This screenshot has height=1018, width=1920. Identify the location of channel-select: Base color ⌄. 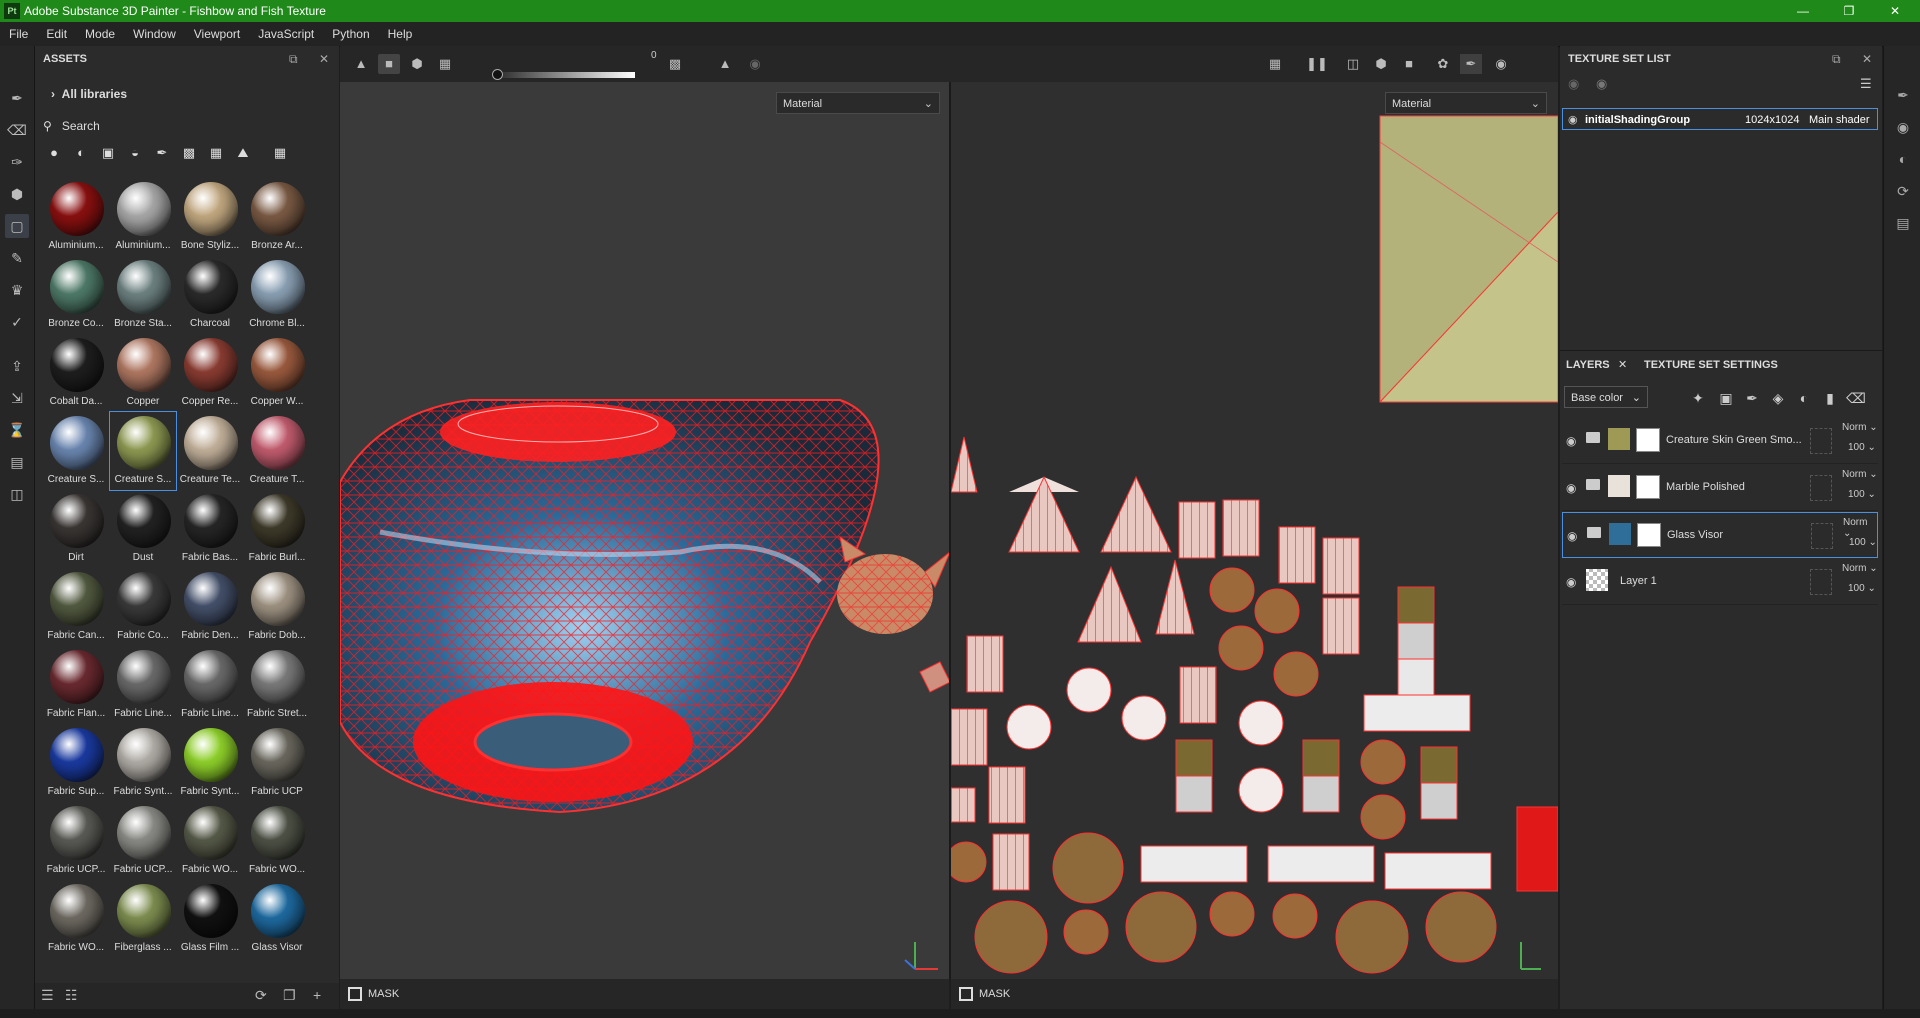
(1606, 397).